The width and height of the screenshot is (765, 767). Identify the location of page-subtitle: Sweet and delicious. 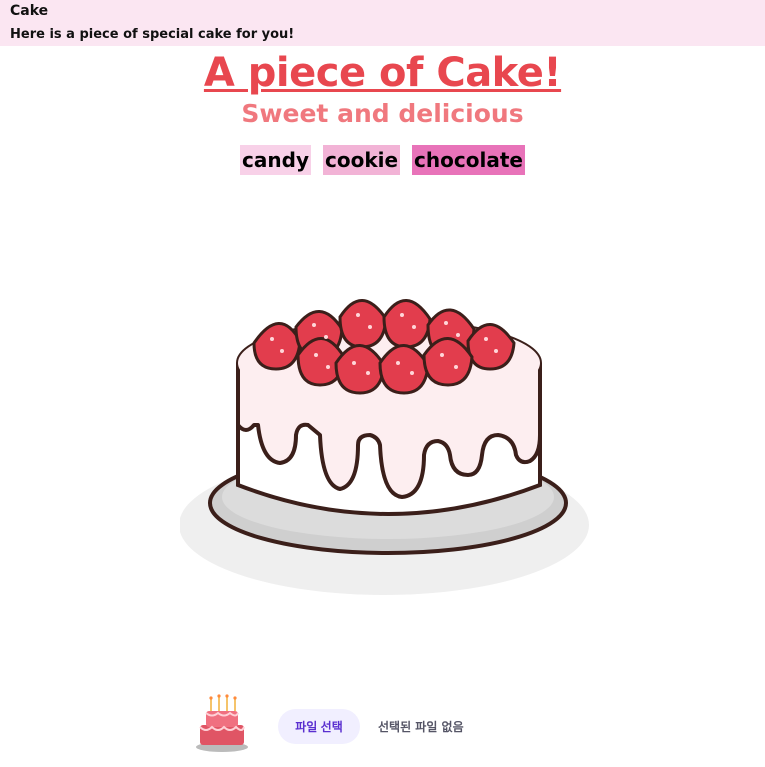
(382, 113).